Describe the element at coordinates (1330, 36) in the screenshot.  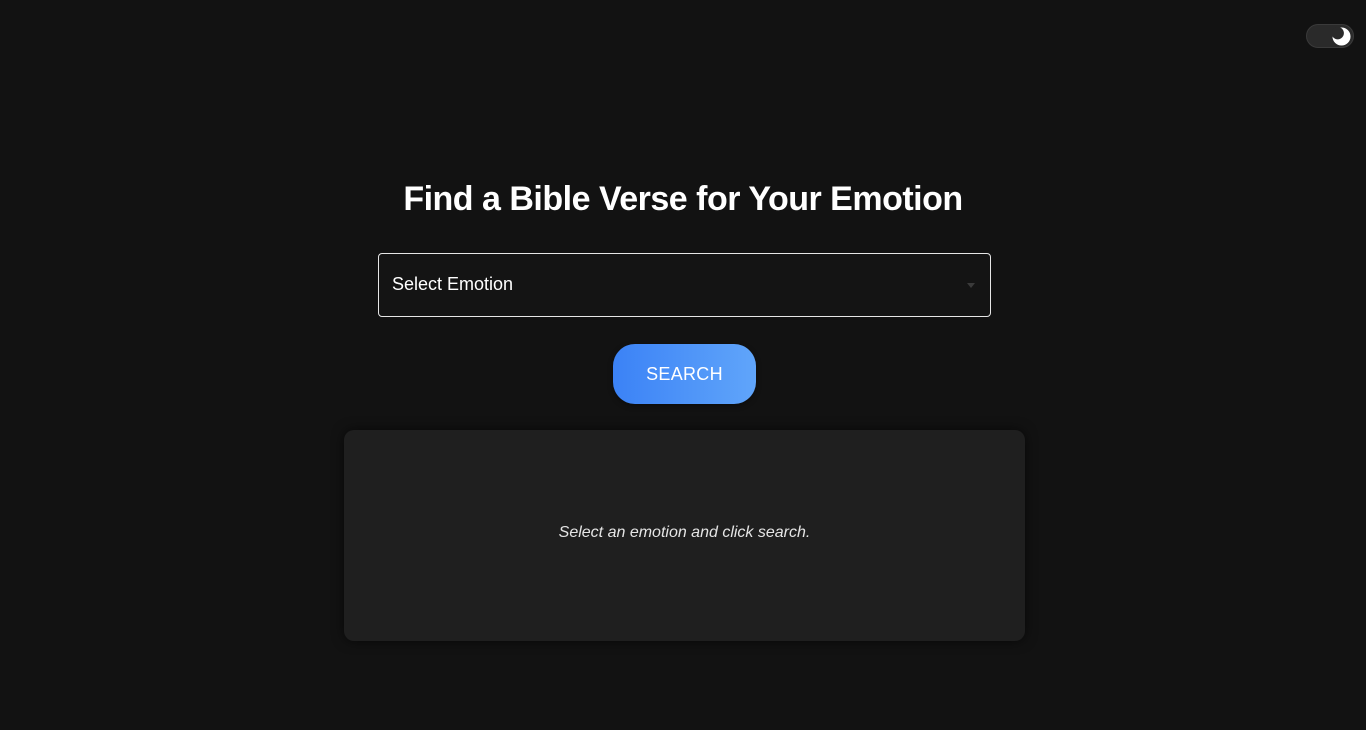
I see `theme-toggle` at that location.